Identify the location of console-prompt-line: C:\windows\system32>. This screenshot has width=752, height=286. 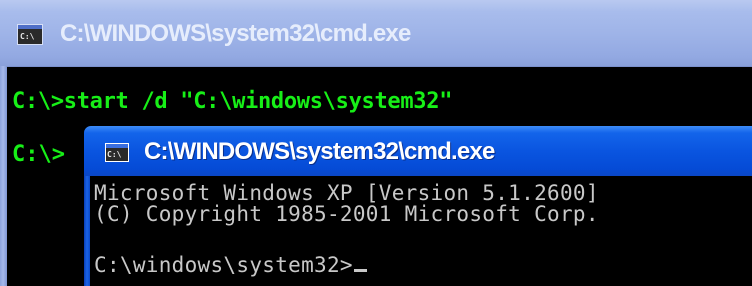
(230, 265).